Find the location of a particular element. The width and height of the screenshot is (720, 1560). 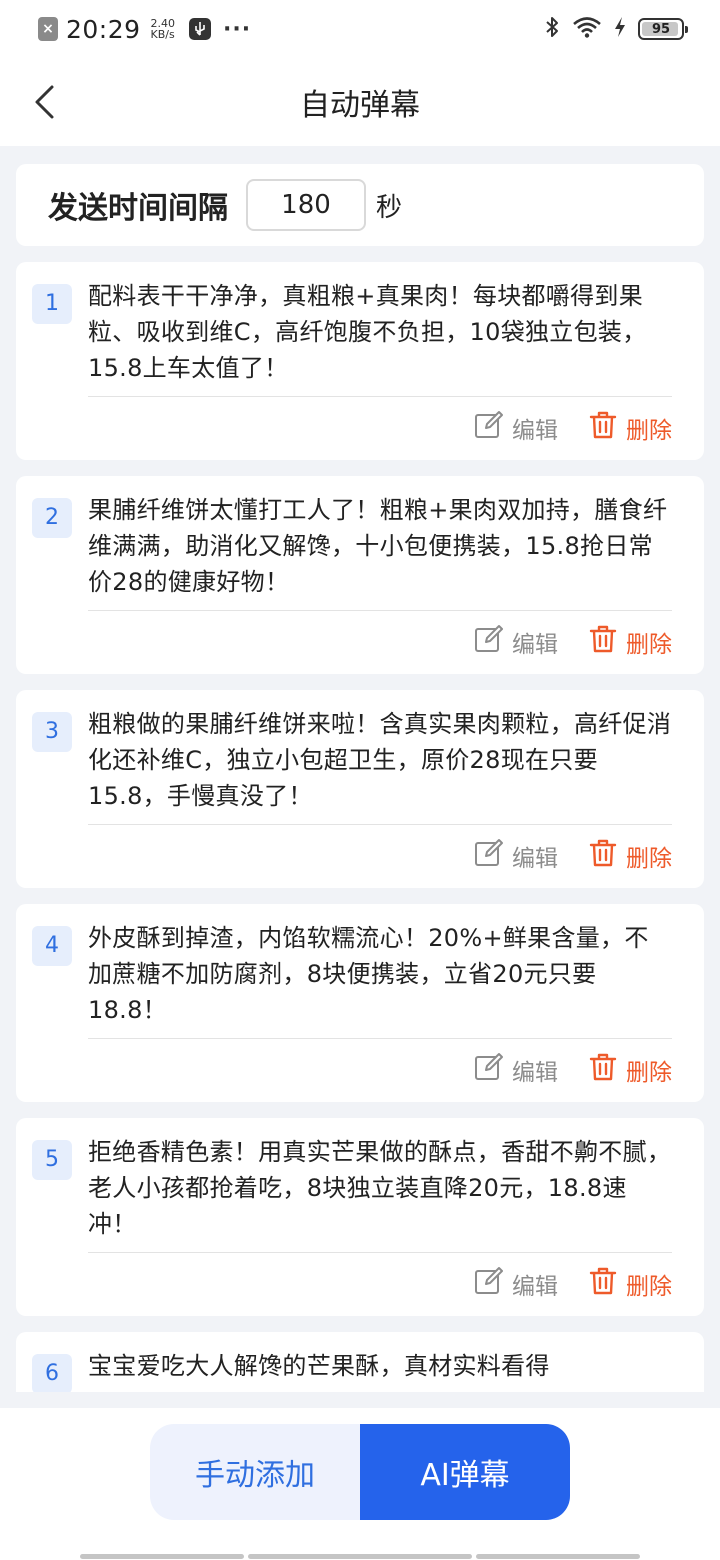

status-right: 95 is located at coordinates (616, 29).